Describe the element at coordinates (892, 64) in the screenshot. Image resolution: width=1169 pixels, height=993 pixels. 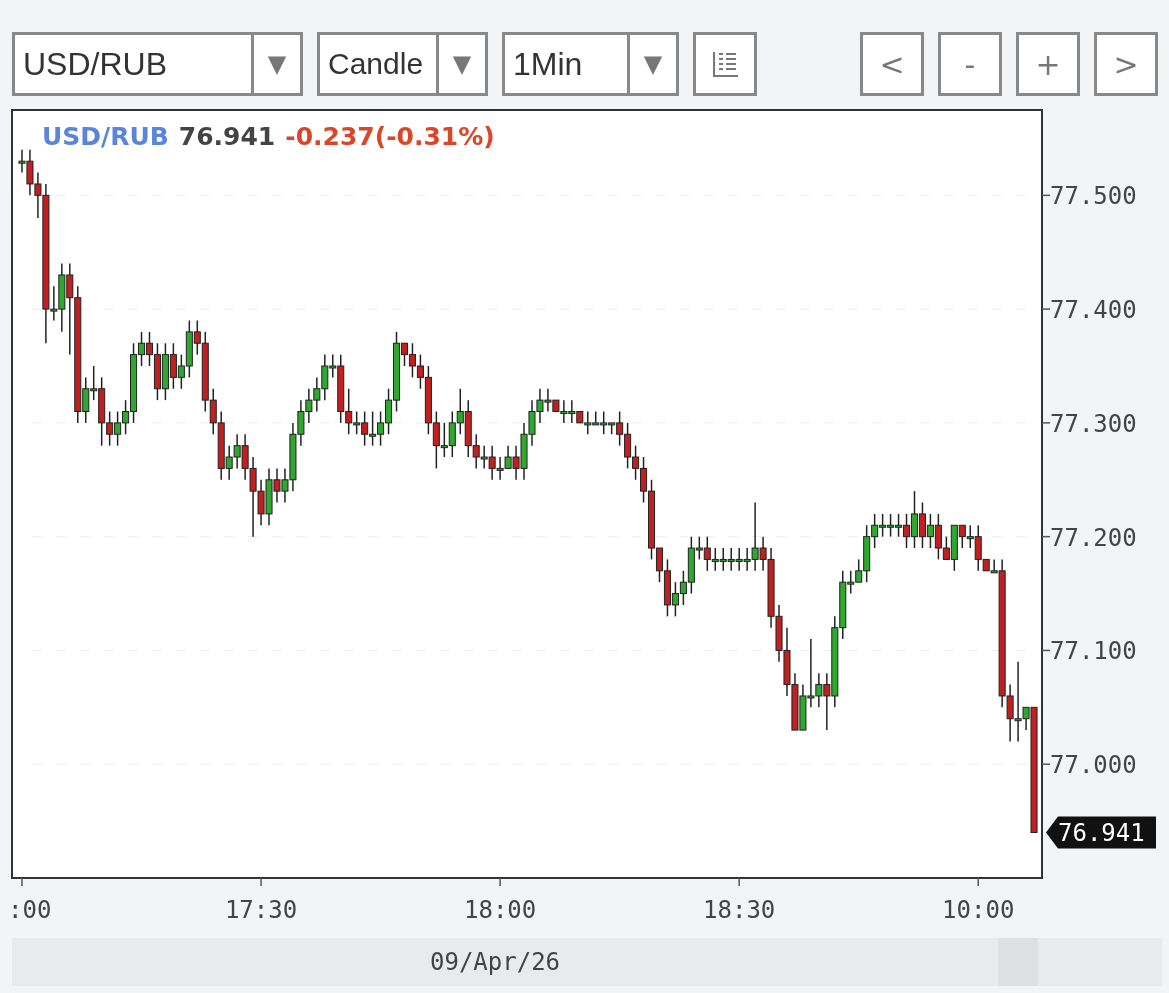
I see `nav-button: <` at that location.